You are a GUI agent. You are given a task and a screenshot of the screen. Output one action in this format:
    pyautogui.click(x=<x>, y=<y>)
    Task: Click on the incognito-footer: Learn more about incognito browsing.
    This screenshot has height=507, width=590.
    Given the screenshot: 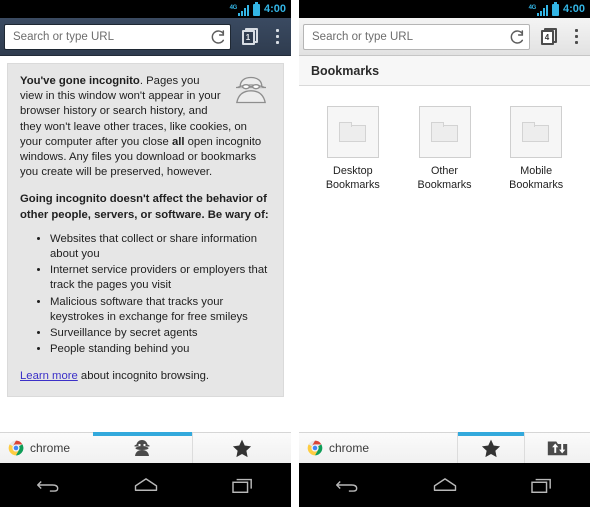 What is the action you would take?
    pyautogui.click(x=145, y=376)
    